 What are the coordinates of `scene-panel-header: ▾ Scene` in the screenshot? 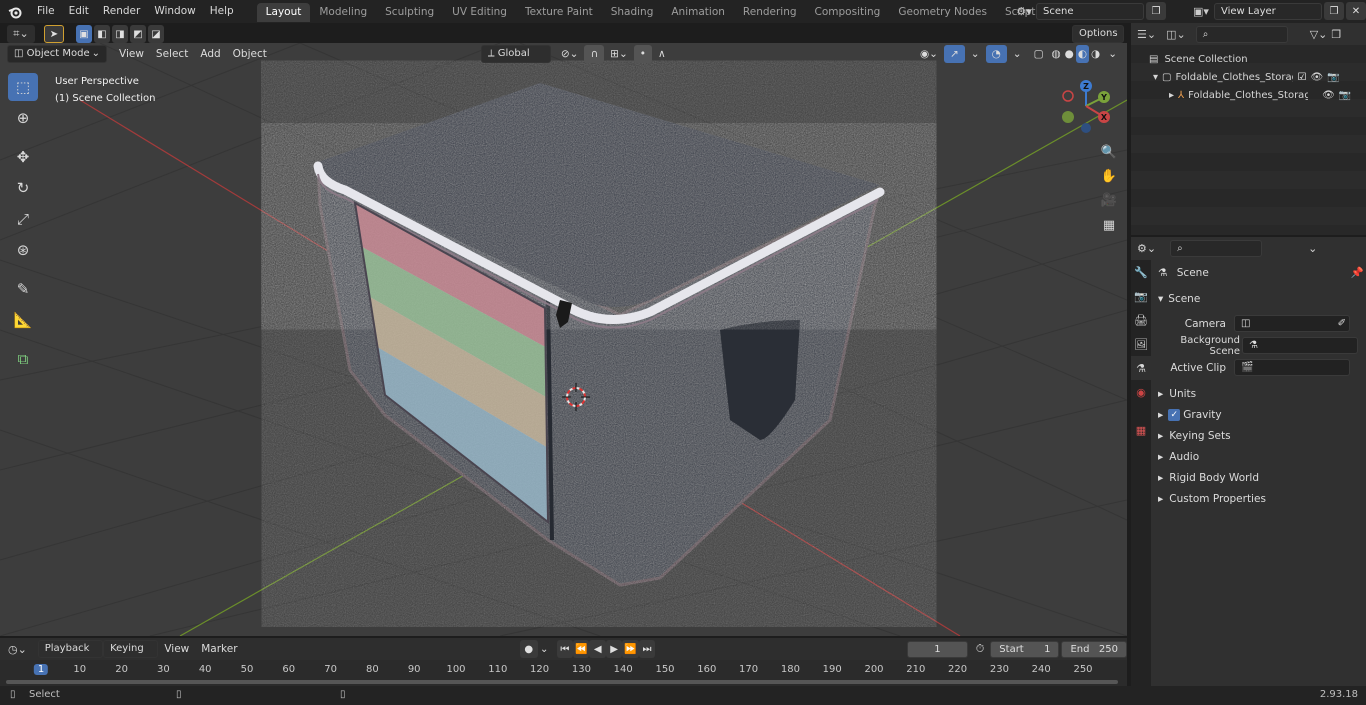 It's located at (1262, 298).